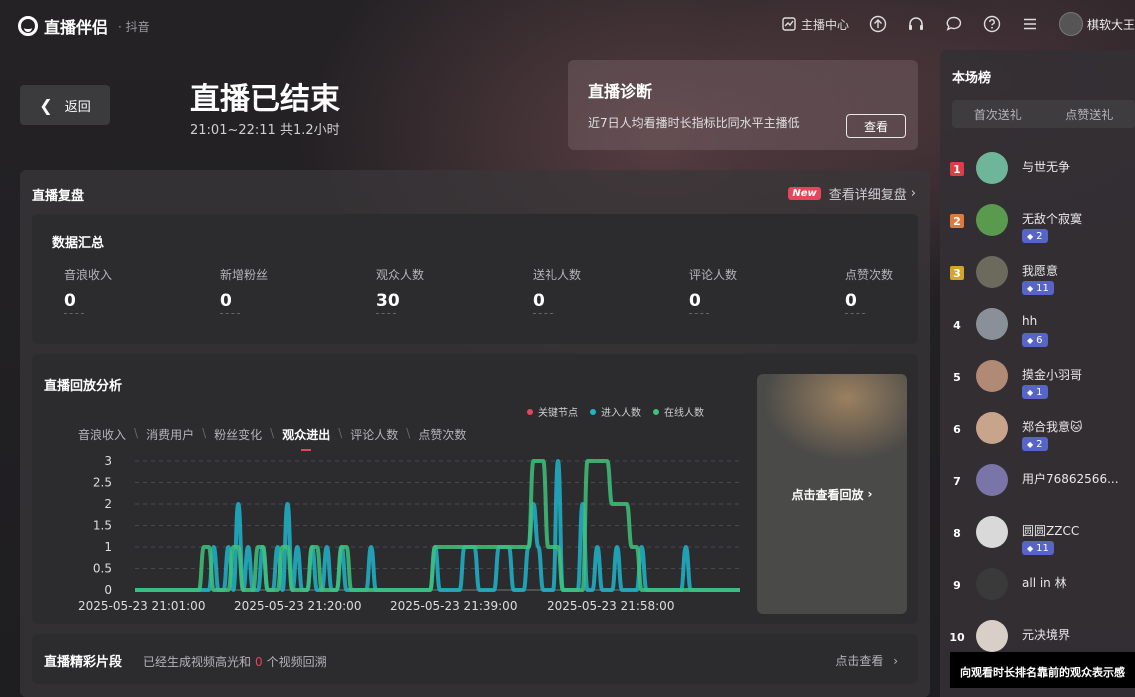 This screenshot has width=1135, height=697. I want to click on level-badge: ◆ 2, so click(1035, 236).